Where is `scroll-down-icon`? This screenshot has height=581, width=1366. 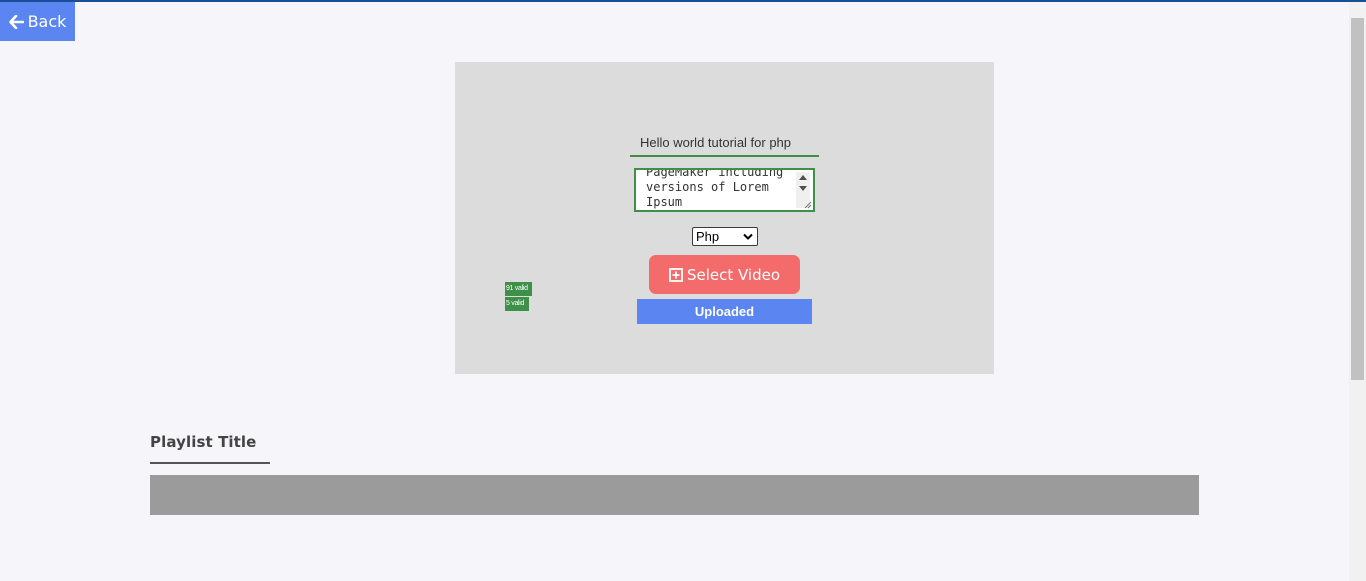
scroll-down-icon is located at coordinates (803, 188).